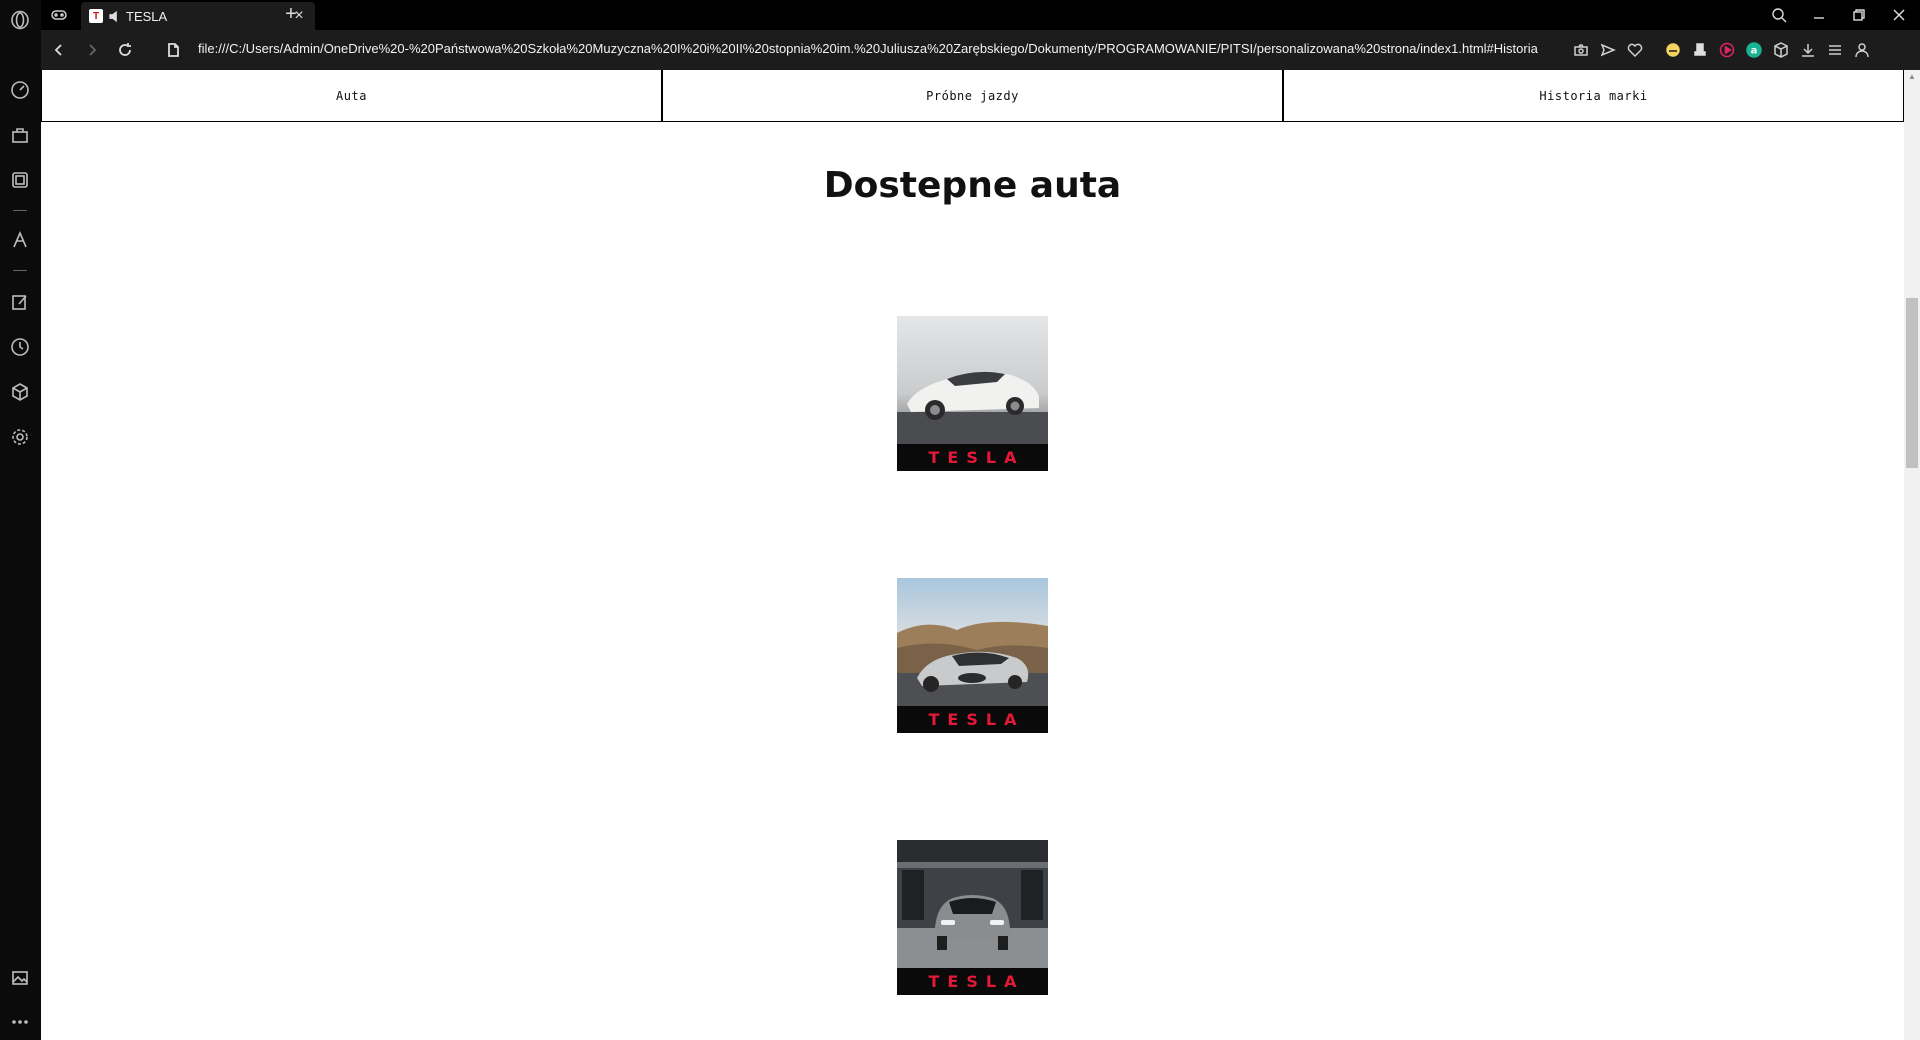 The height and width of the screenshot is (1040, 1920). I want to click on speed-dial-icon, so click(20, 90).